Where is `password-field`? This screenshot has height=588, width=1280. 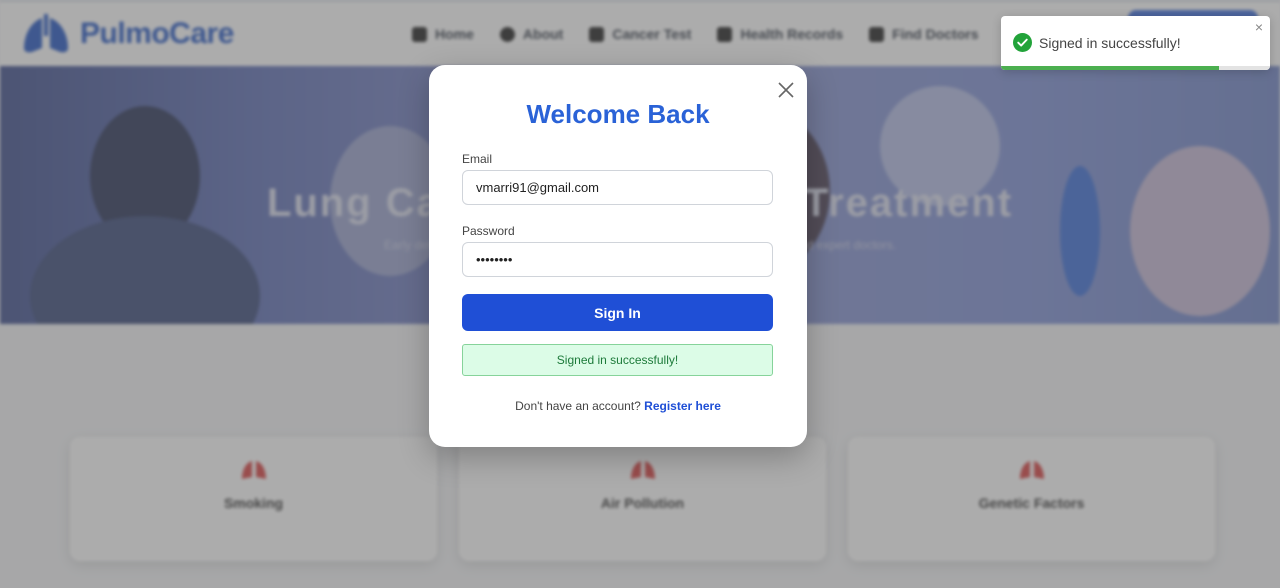 password-field is located at coordinates (617, 259).